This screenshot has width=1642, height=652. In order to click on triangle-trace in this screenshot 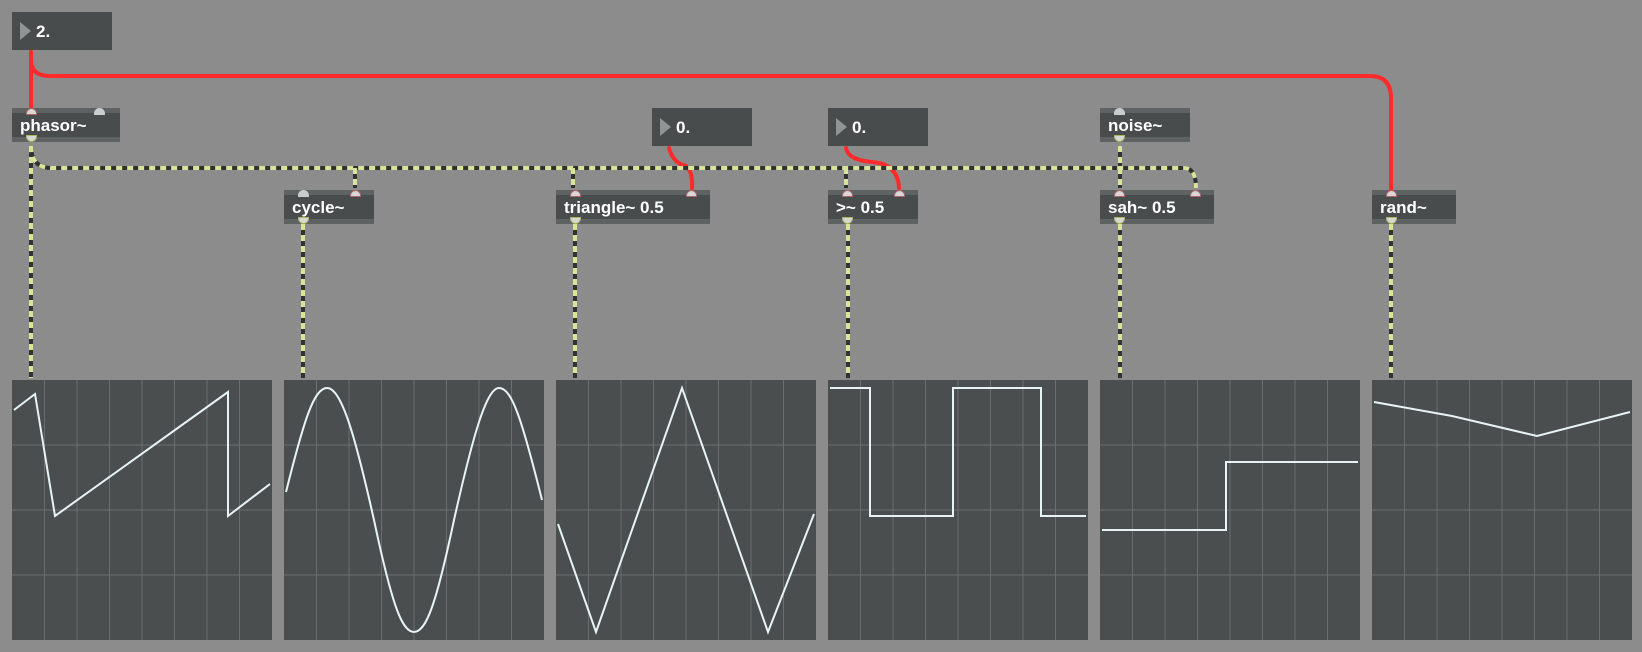, I will do `click(686, 510)`.